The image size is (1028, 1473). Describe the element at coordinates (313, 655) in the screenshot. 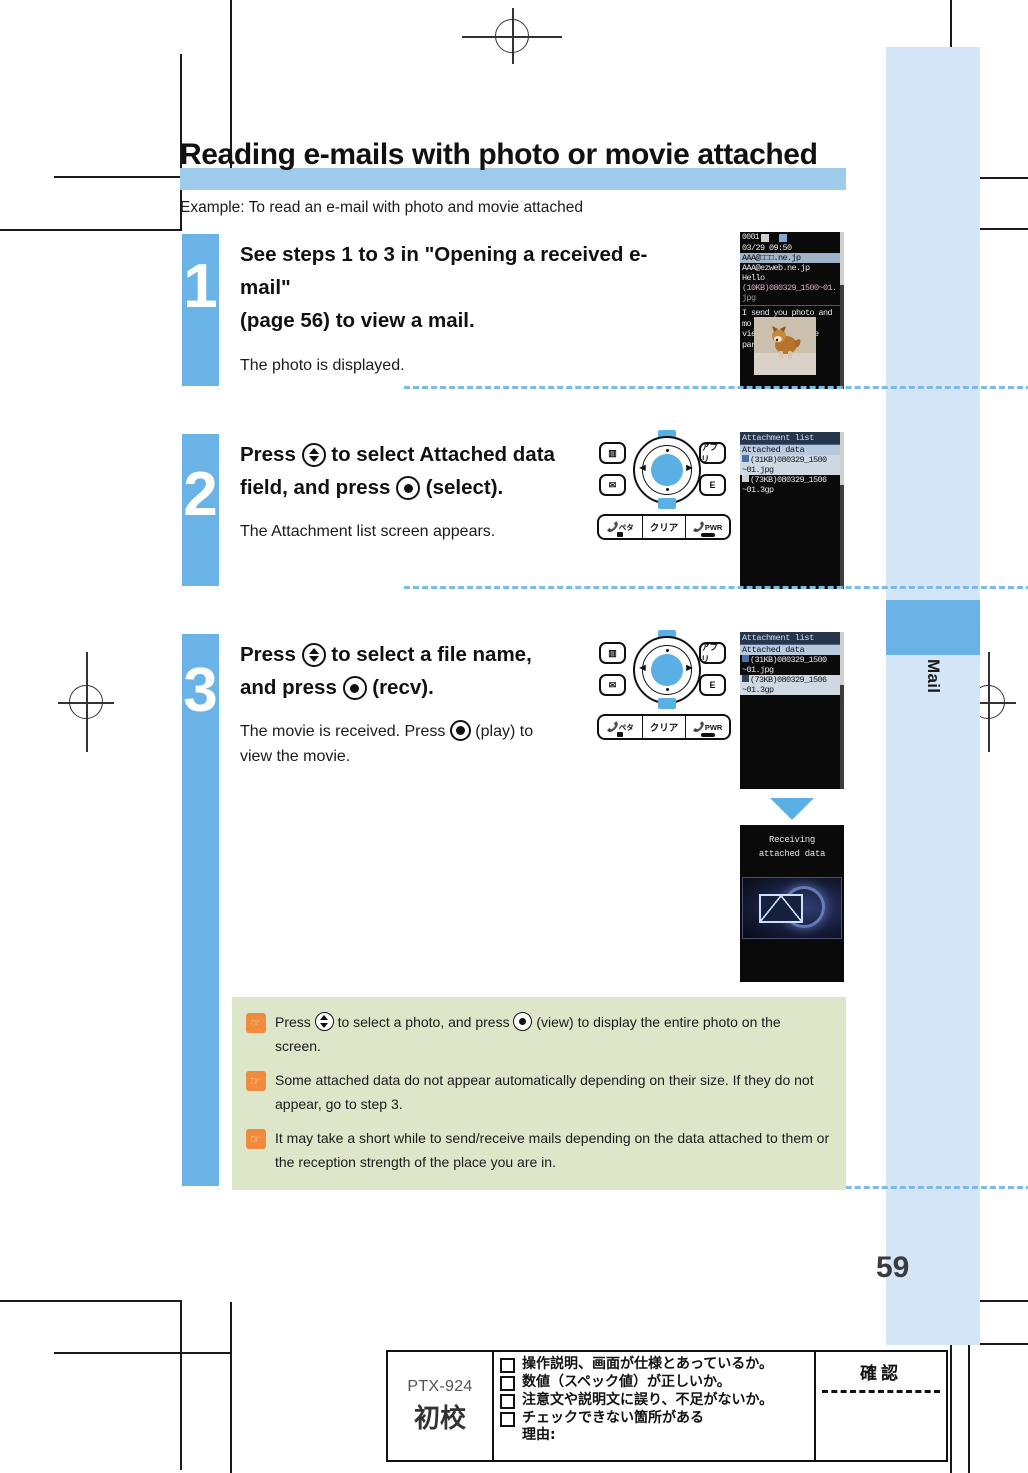

I see `updown-key-icon` at that location.